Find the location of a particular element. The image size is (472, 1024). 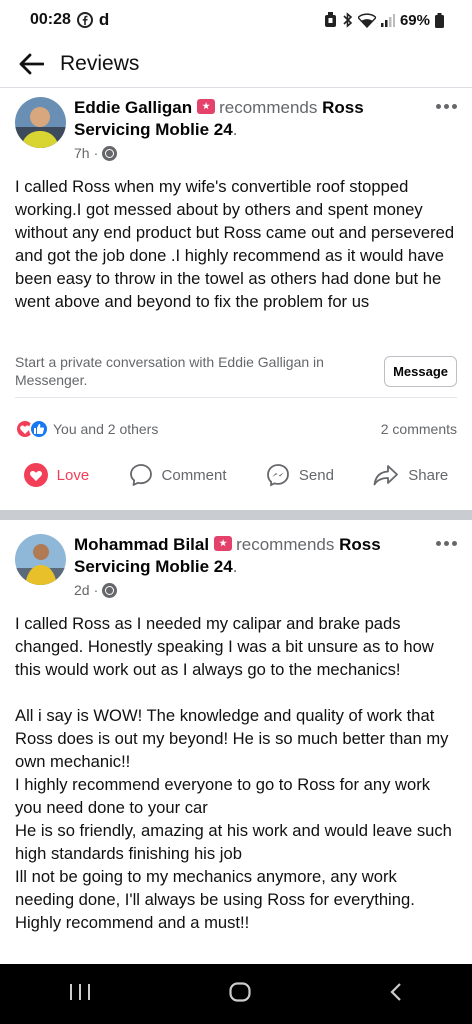

status-left: 00:28 d is located at coordinates (69, 20).